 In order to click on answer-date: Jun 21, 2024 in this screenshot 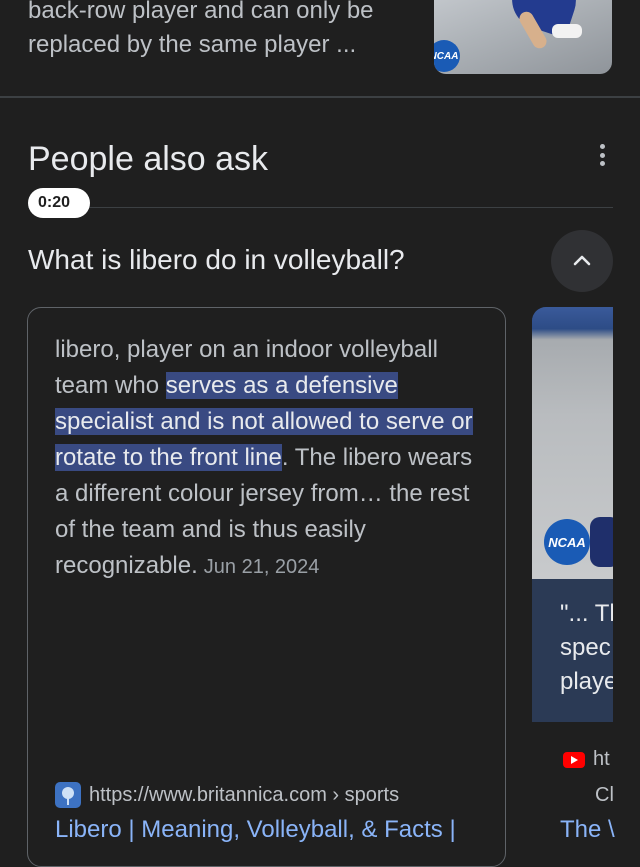, I will do `click(261, 567)`.